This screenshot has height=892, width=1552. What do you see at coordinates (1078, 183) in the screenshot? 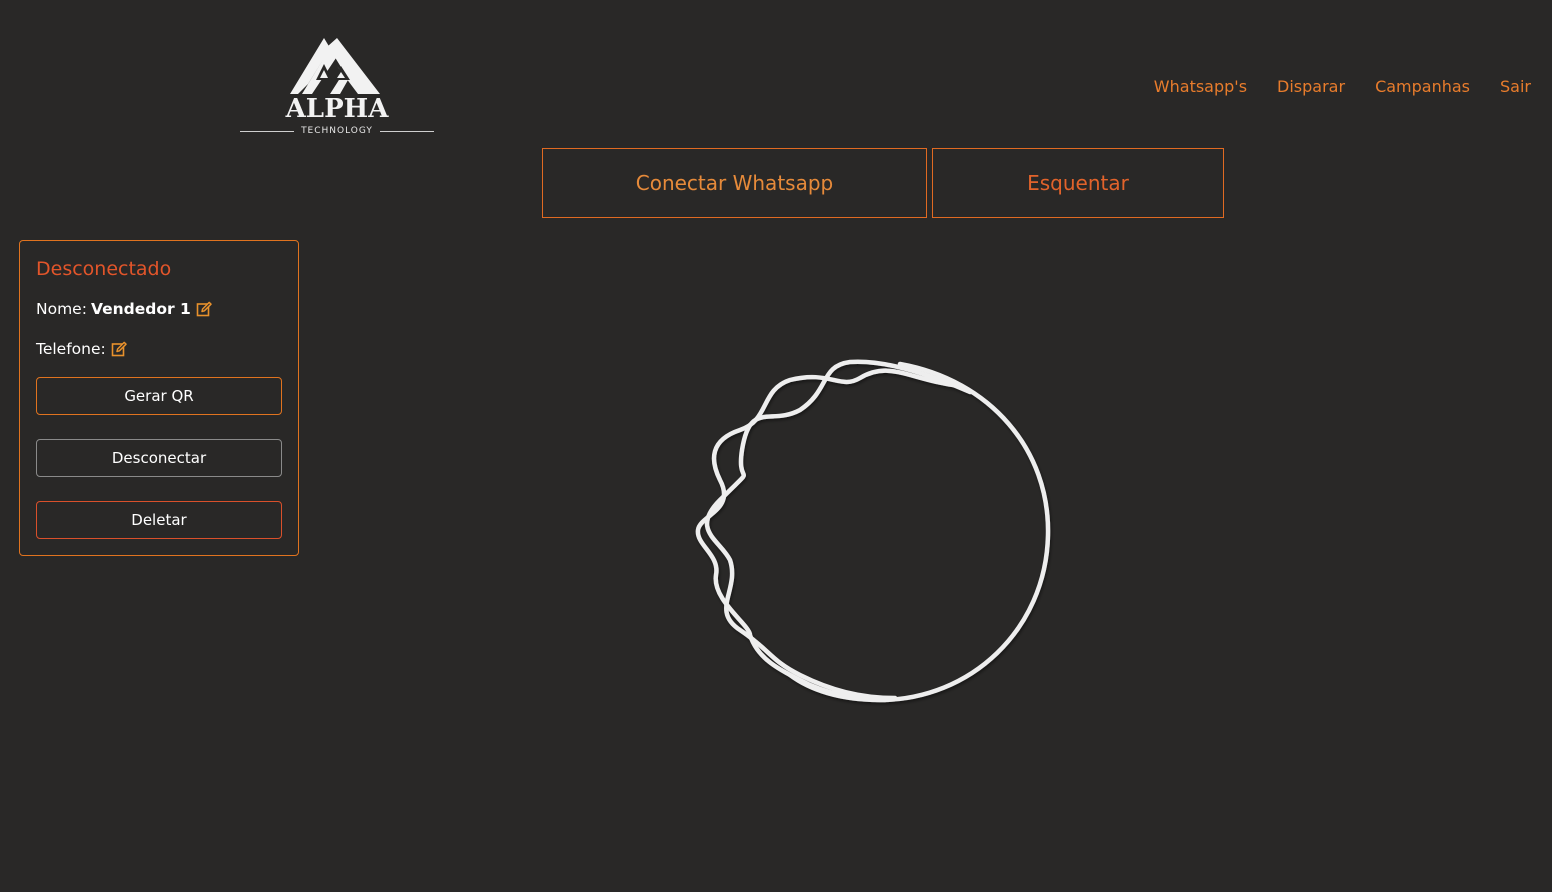
I see `warmup-button: Esquentar` at bounding box center [1078, 183].